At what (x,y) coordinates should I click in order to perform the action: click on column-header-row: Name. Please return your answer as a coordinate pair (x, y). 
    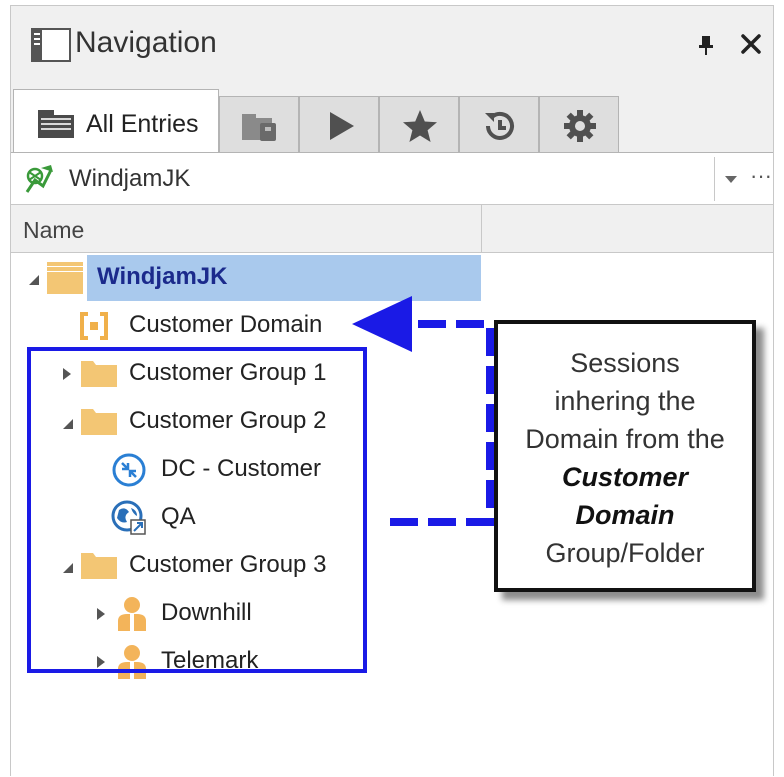
    Looking at the image, I should click on (392, 229).